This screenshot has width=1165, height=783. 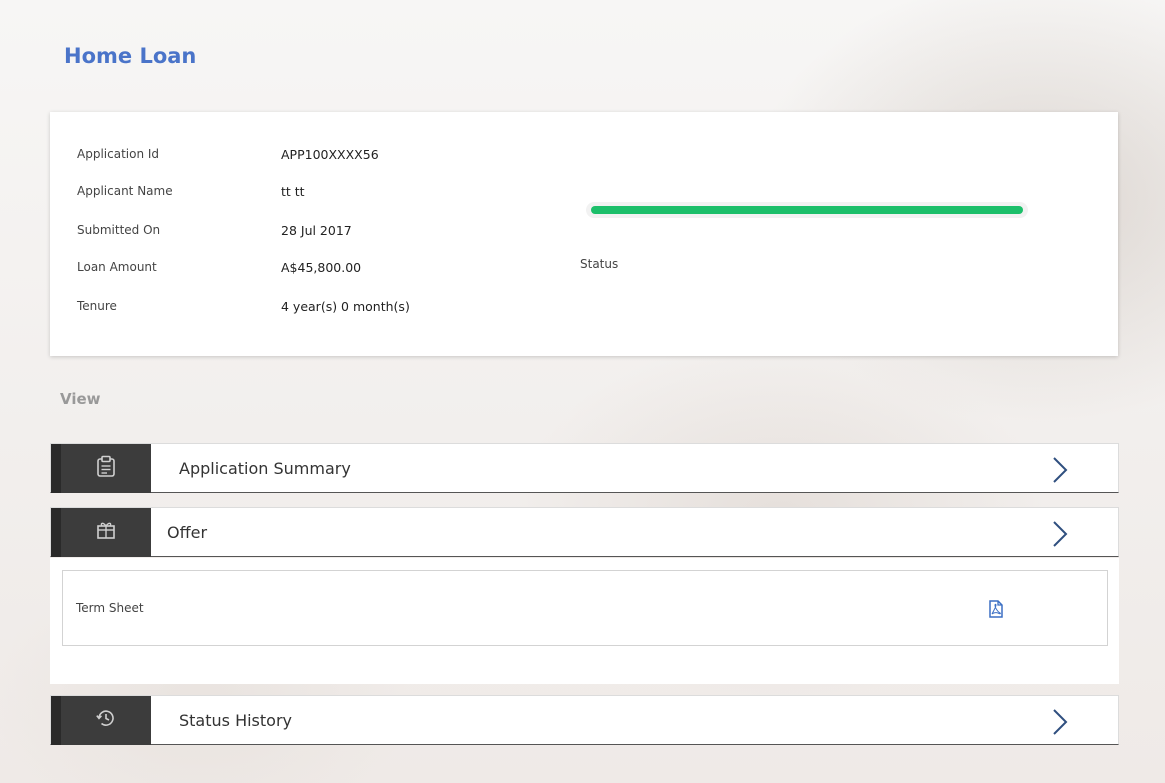 I want to click on info-row-applicant-name: Applicant Name tt tt, so click(x=191, y=191).